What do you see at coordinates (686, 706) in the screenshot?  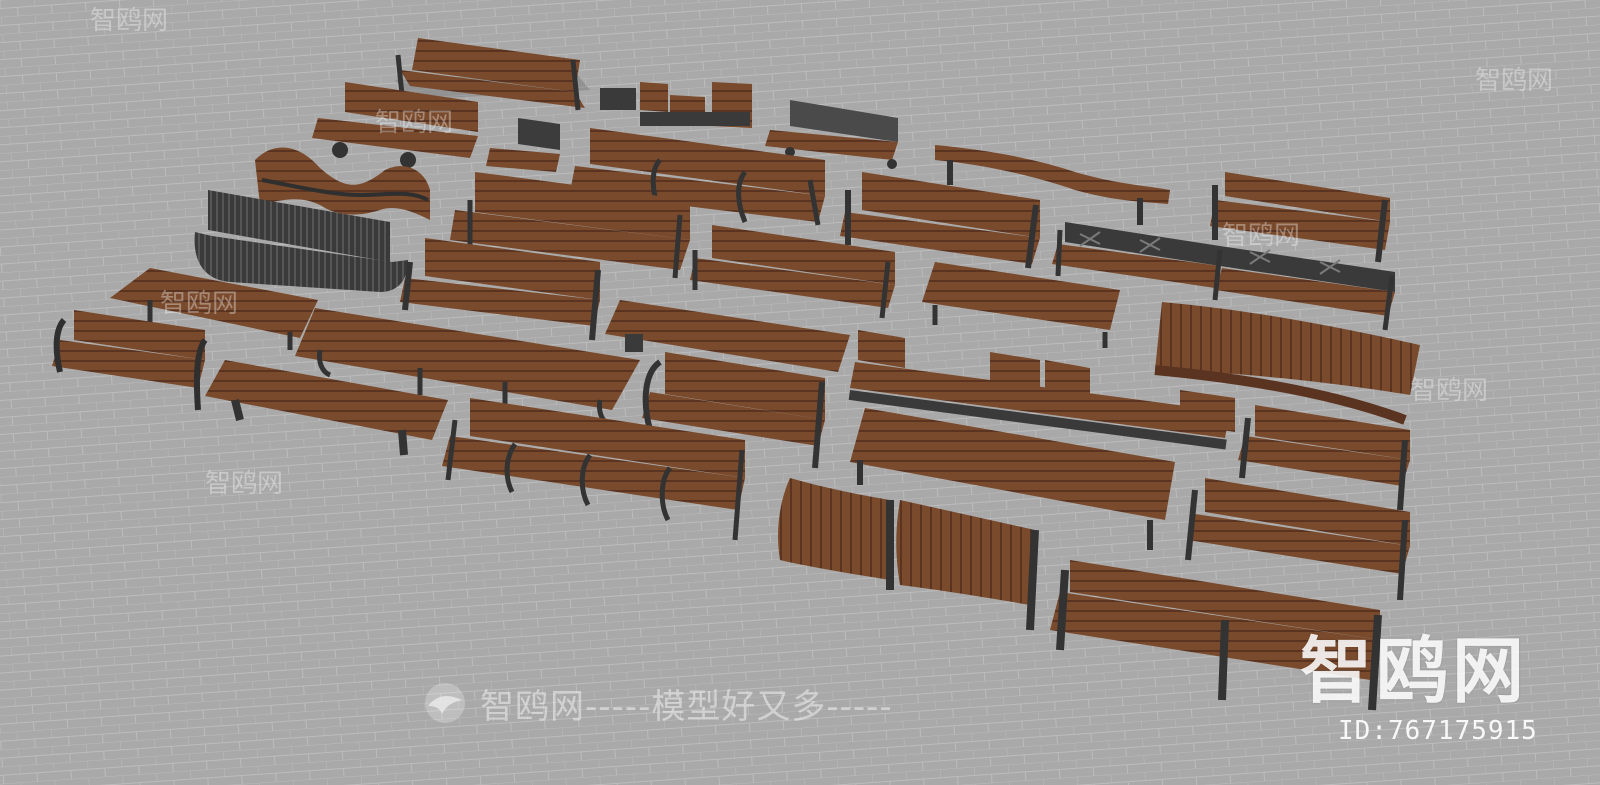 I see `watermark-center-text: 智鸥网-----模型好又多-----` at bounding box center [686, 706].